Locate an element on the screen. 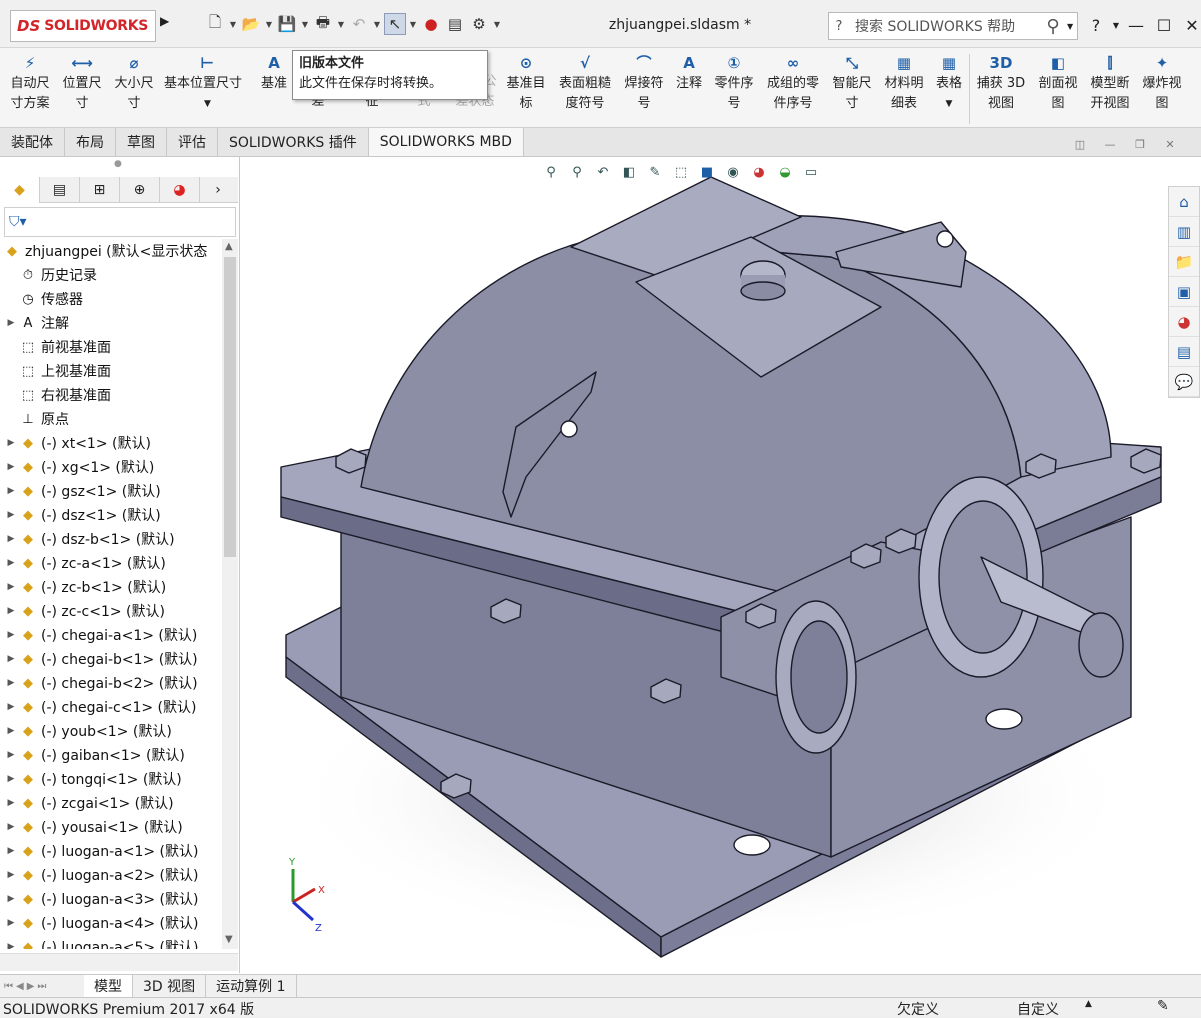 This screenshot has width=1201, height=1019. print-dropdown-icon: ▼ is located at coordinates (341, 24).